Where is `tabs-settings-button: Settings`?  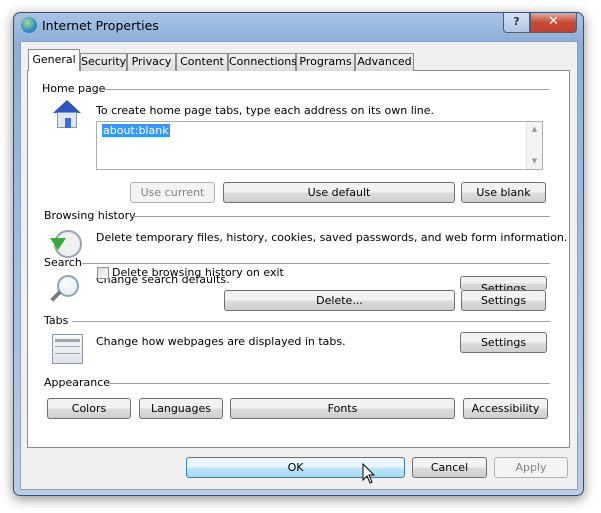
tabs-settings-button: Settings is located at coordinates (503, 342).